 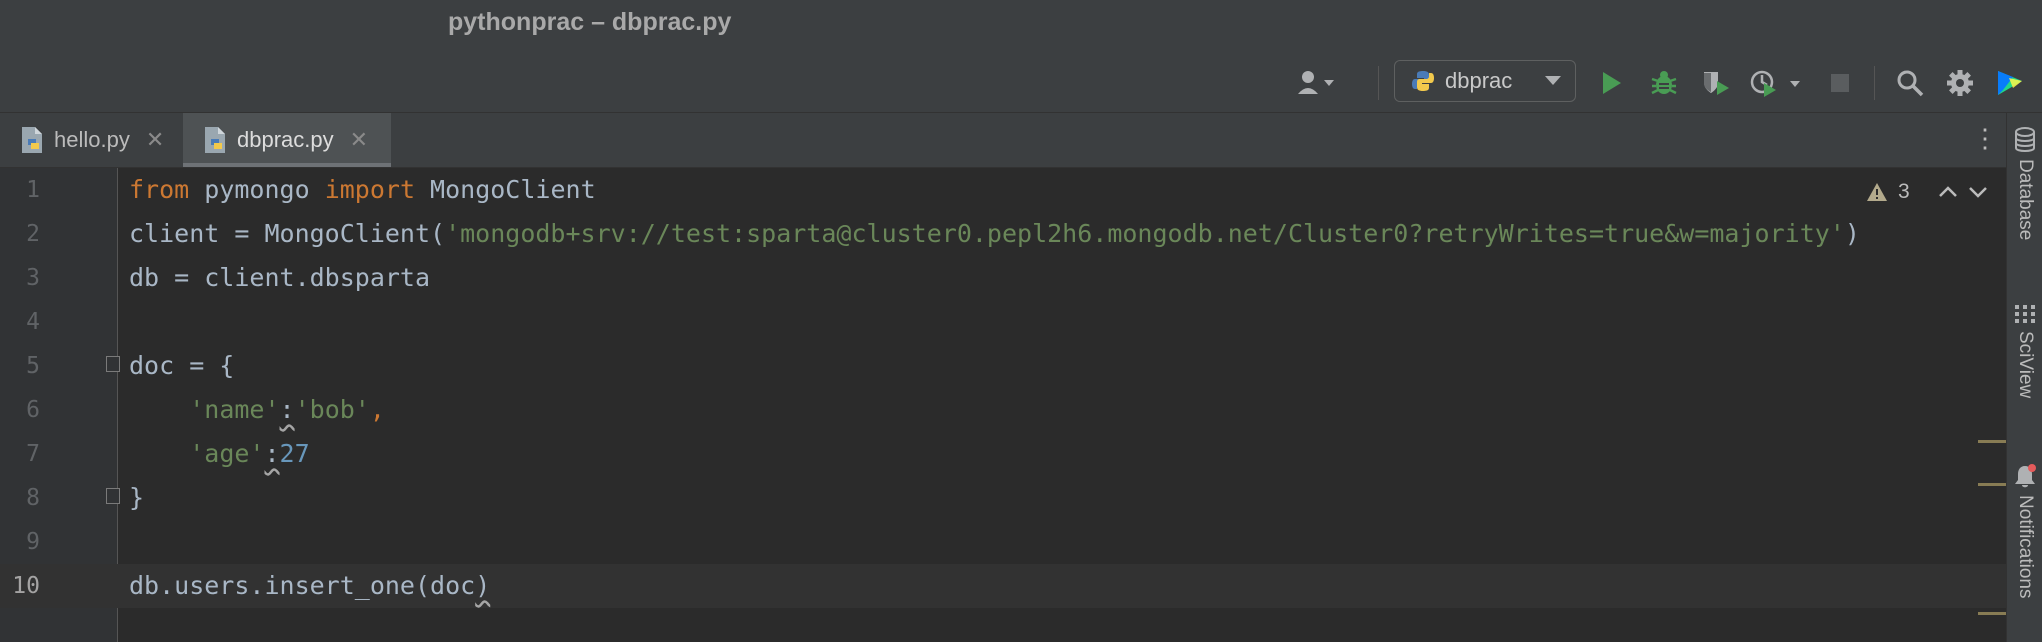 I want to click on notifications-label: Notifications, so click(x=2025, y=547).